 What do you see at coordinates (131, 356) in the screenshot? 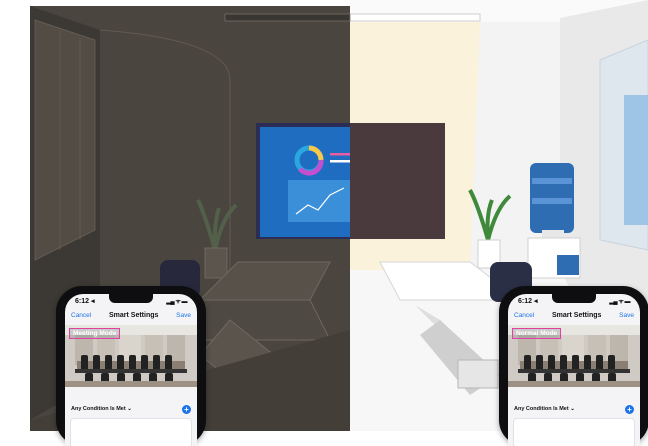
I see `room-photo: Meeting Mode` at bounding box center [131, 356].